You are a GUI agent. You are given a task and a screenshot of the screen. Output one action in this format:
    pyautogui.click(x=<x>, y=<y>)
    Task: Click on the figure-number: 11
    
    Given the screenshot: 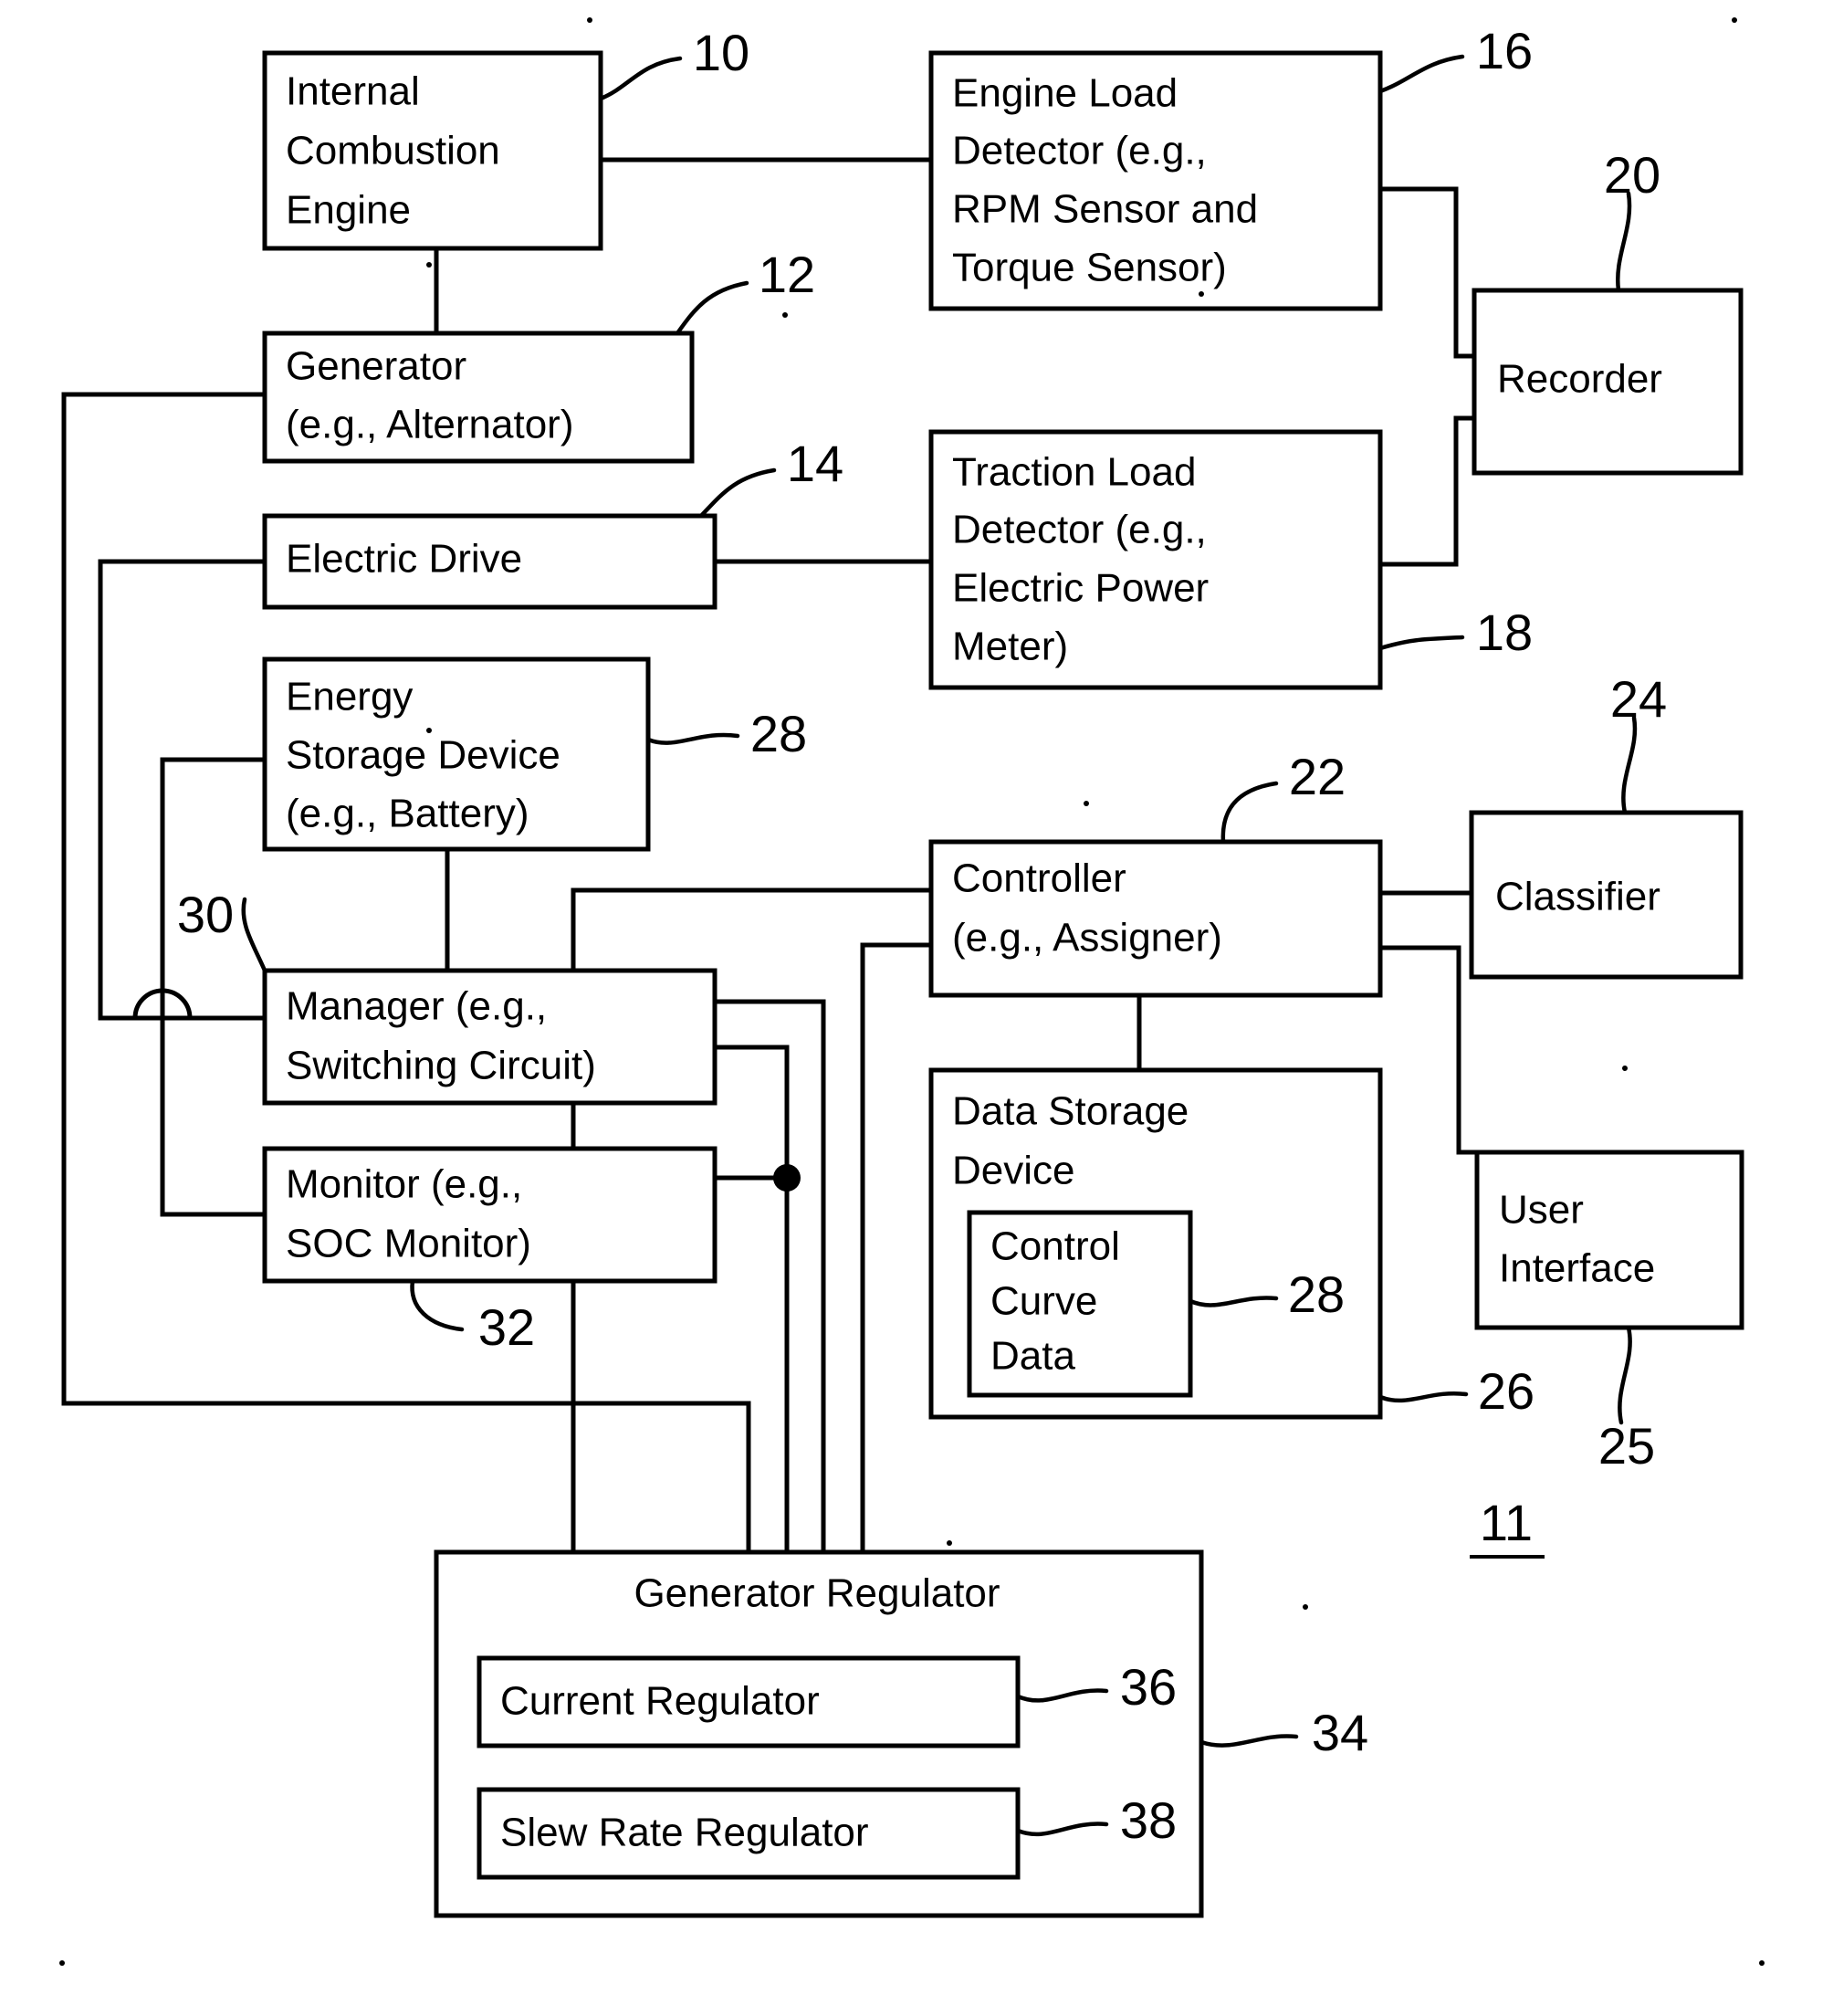 What is the action you would take?
    pyautogui.click(x=1507, y=1526)
    